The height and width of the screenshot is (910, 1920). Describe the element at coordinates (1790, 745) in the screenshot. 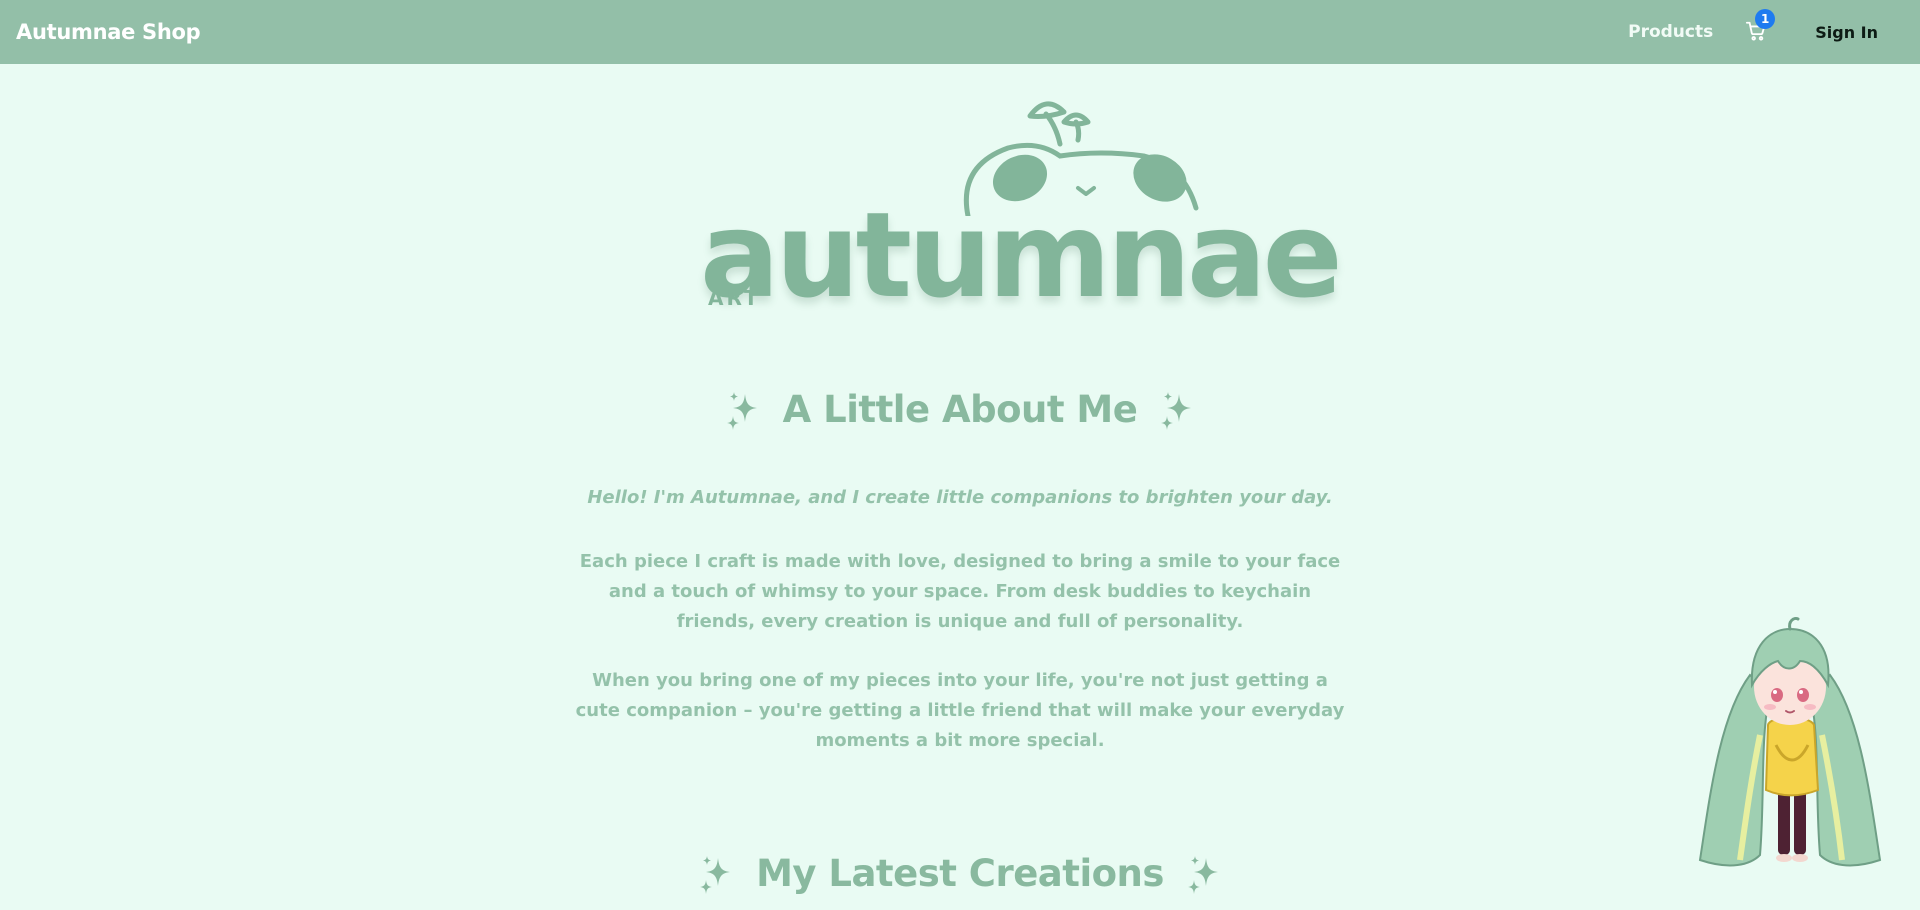

I see `mascot-illustration` at that location.